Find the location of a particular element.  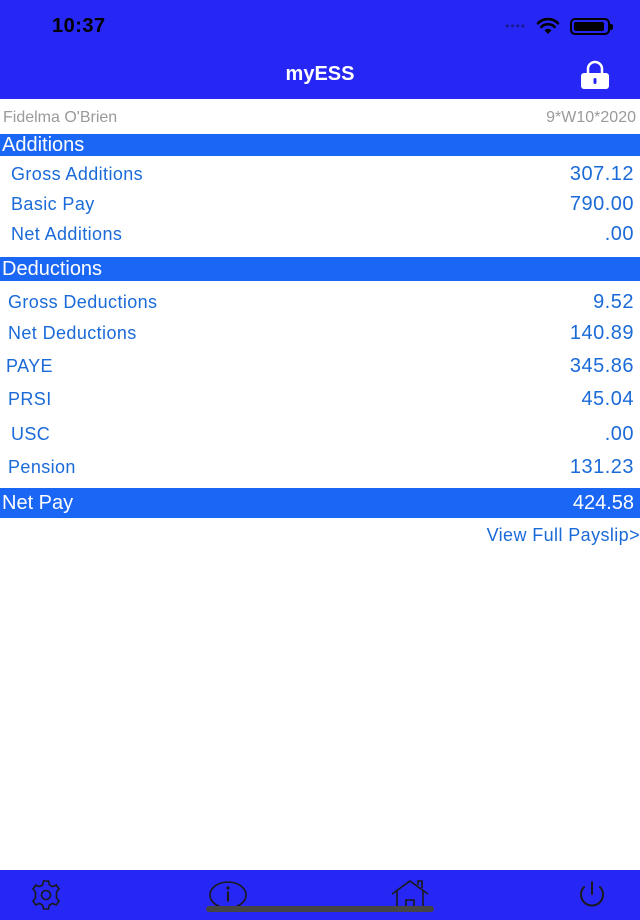

status-icons: •••• is located at coordinates (559, 26).